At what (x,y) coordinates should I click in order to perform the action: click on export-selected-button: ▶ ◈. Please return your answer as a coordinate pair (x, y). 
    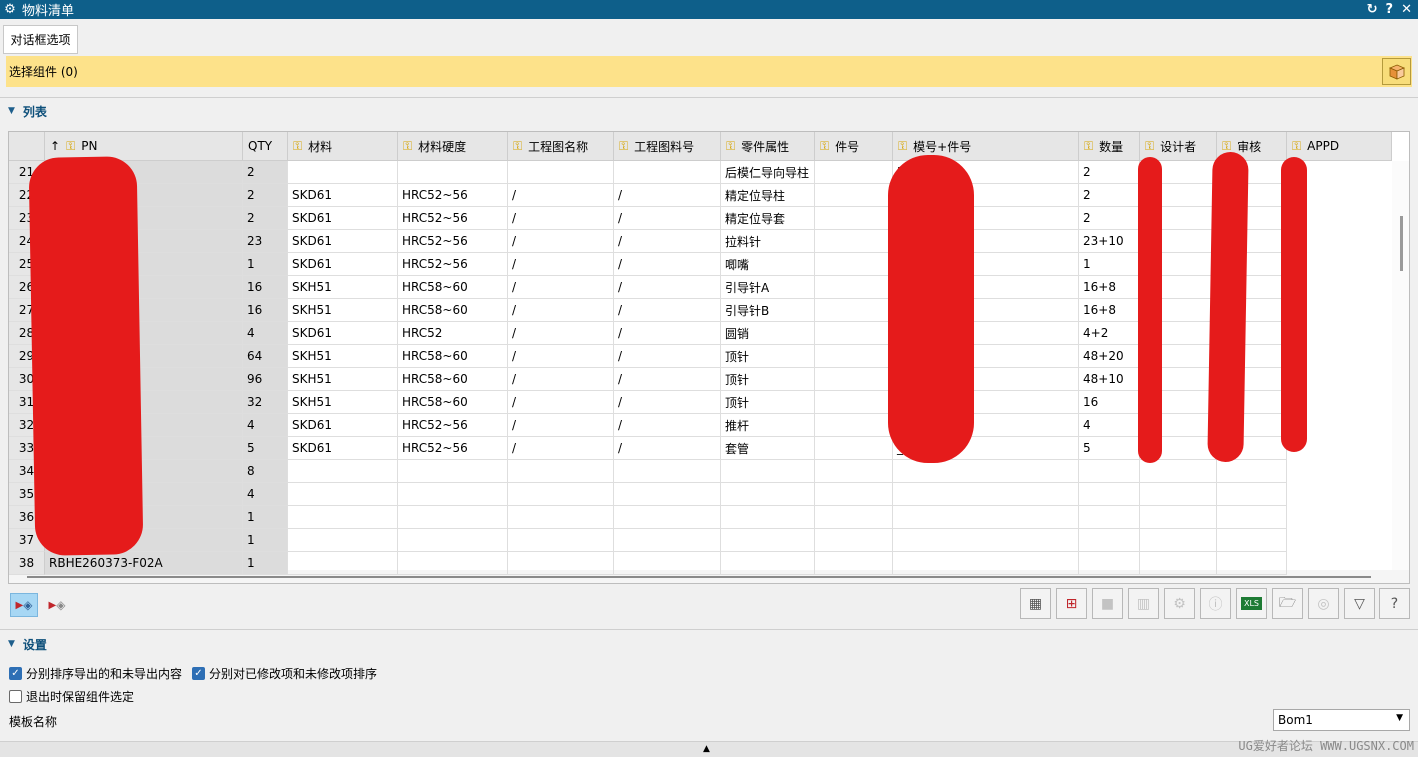
    Looking at the image, I should click on (24, 605).